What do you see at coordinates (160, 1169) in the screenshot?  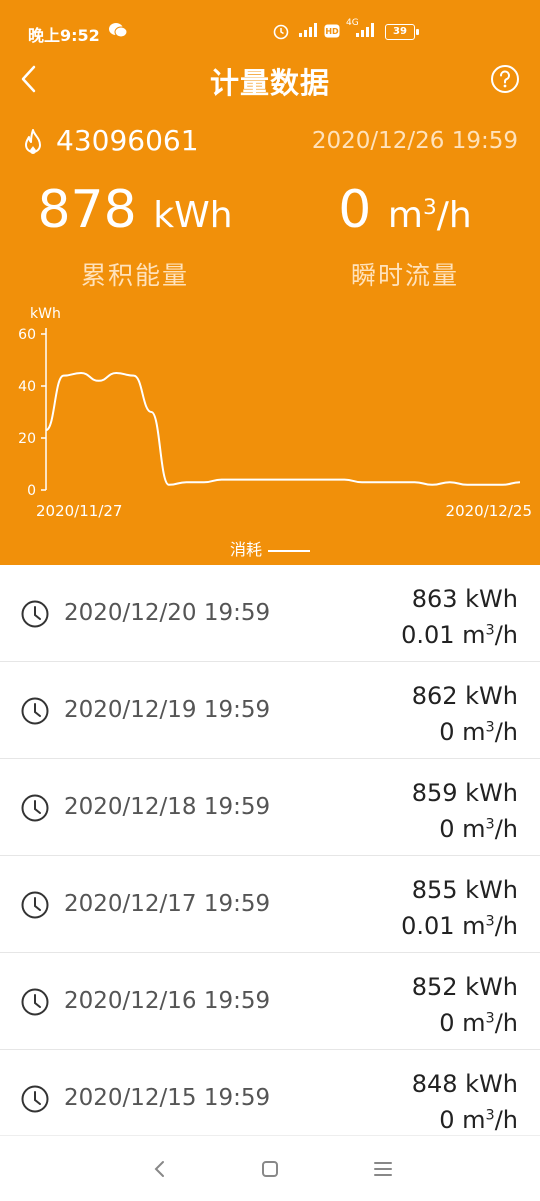 I see `nav-back-icon` at bounding box center [160, 1169].